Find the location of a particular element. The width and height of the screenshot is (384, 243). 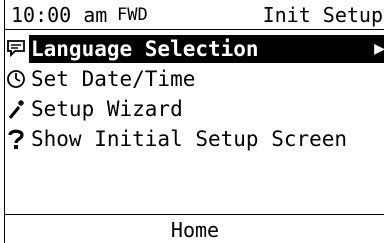

menu-item-label: Set Date/Time is located at coordinates (113, 79).